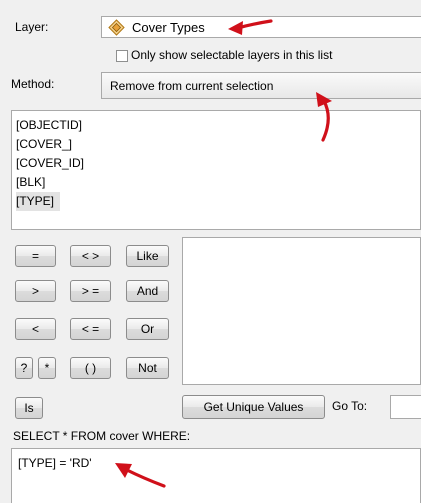 This screenshot has width=421, height=503. Describe the element at coordinates (140, 475) in the screenshot. I see `arrow-expression-icon` at that location.